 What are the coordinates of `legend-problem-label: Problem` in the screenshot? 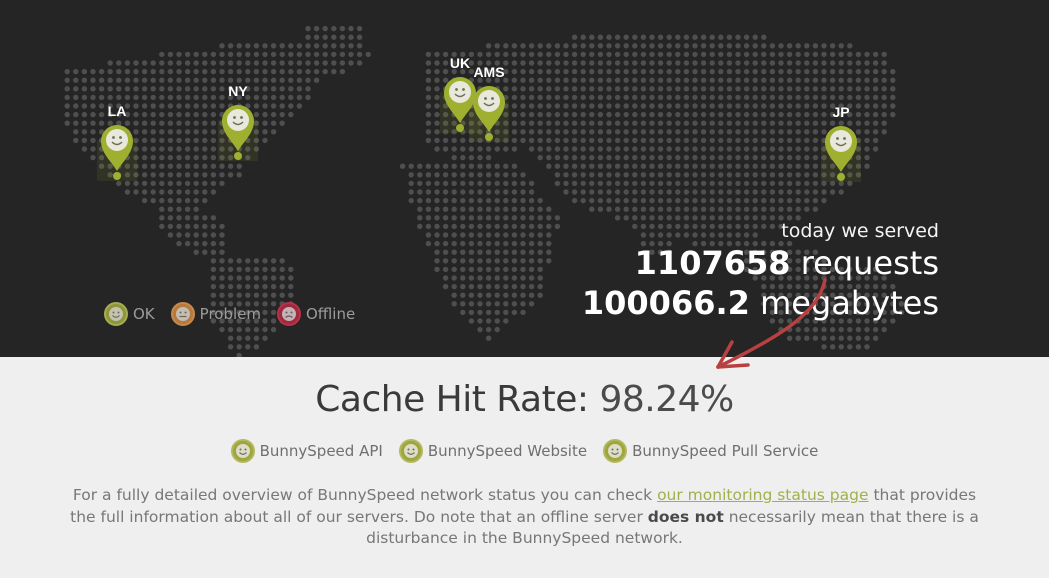 It's located at (230, 314).